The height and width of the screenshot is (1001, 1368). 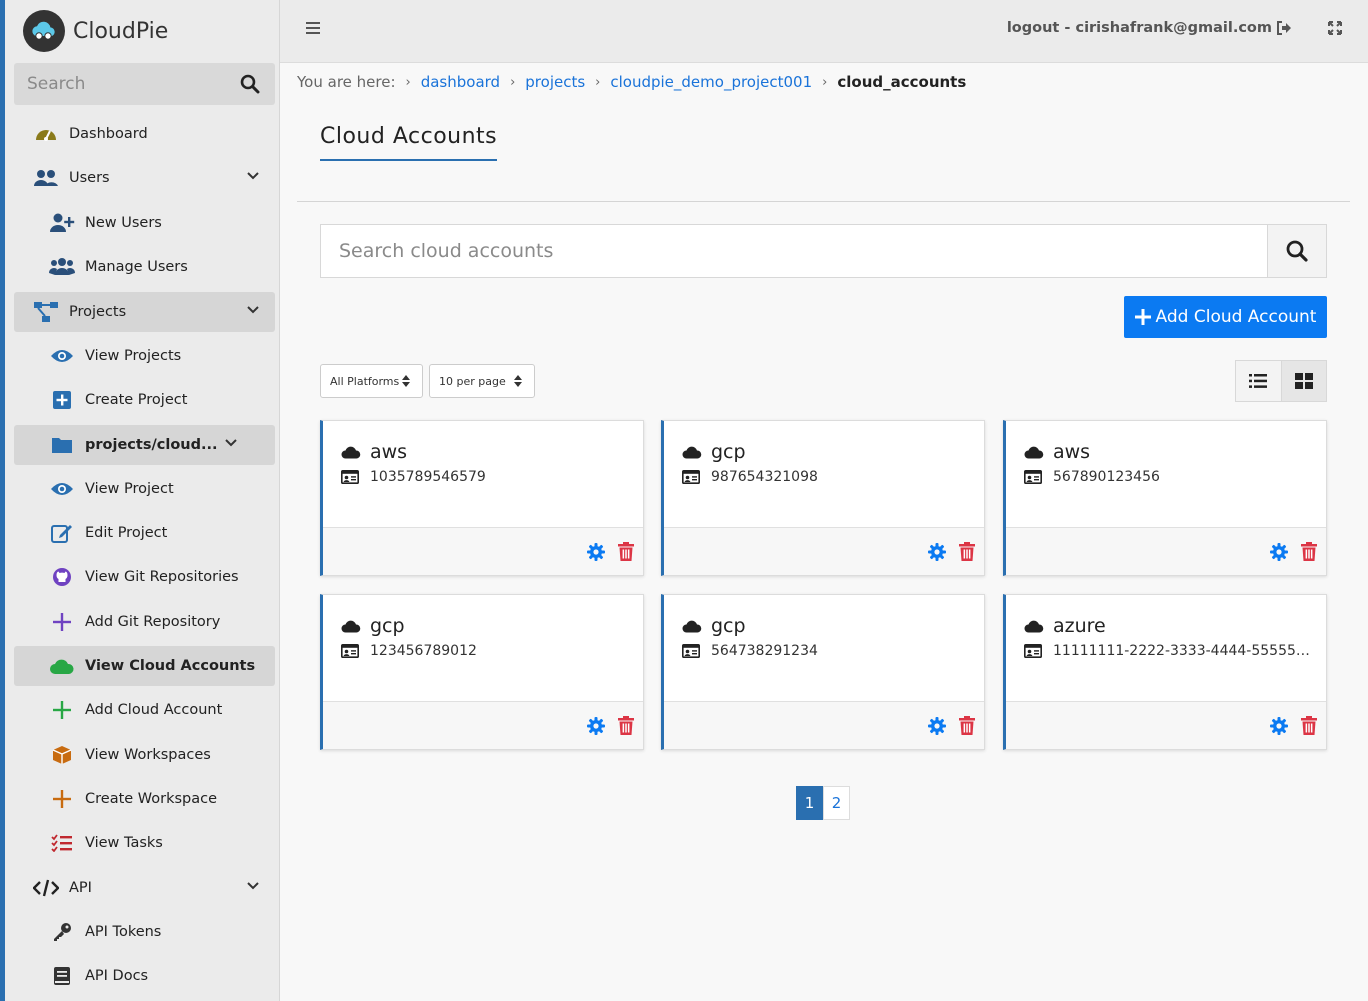 I want to click on sidebar-item-edit-project: Edit Project, so click(x=144, y=533).